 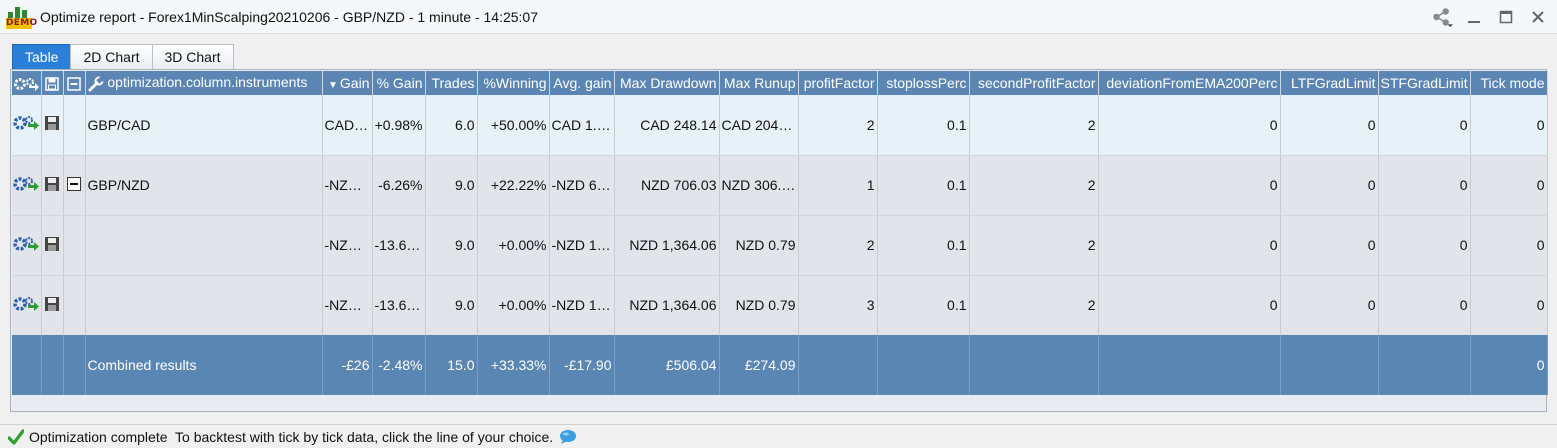 I want to click on header-stoploss-perc: stoplossPerc, so click(x=923, y=83).